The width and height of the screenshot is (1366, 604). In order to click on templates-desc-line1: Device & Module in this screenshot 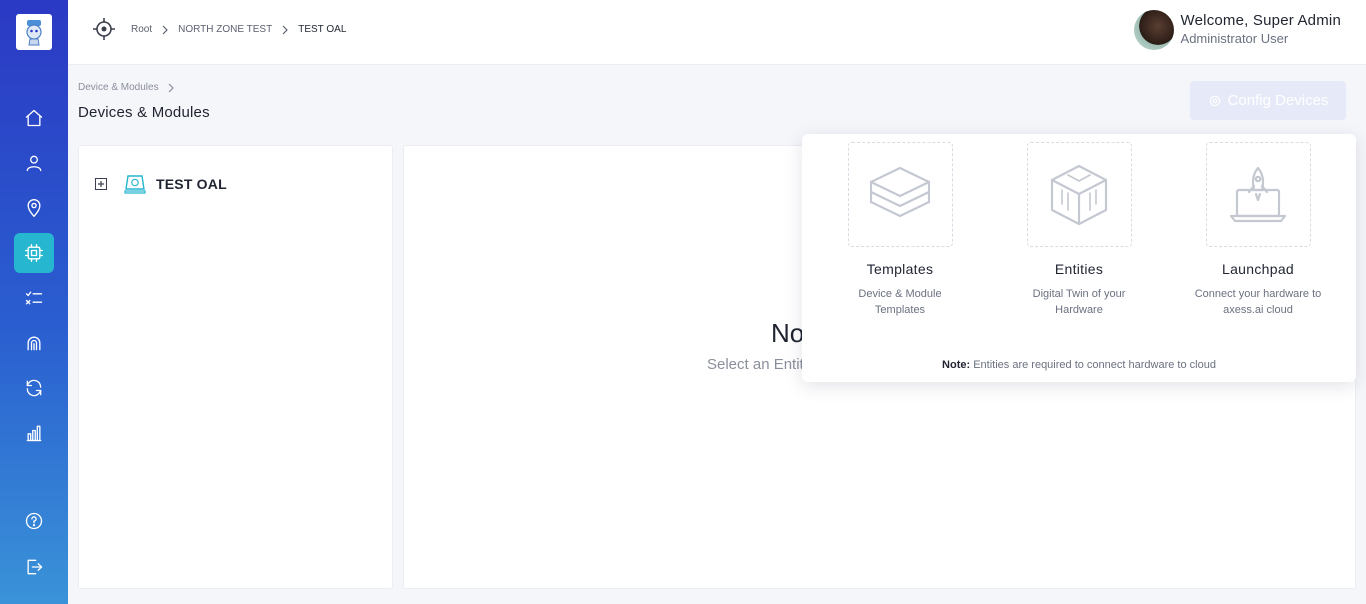, I will do `click(900, 294)`.